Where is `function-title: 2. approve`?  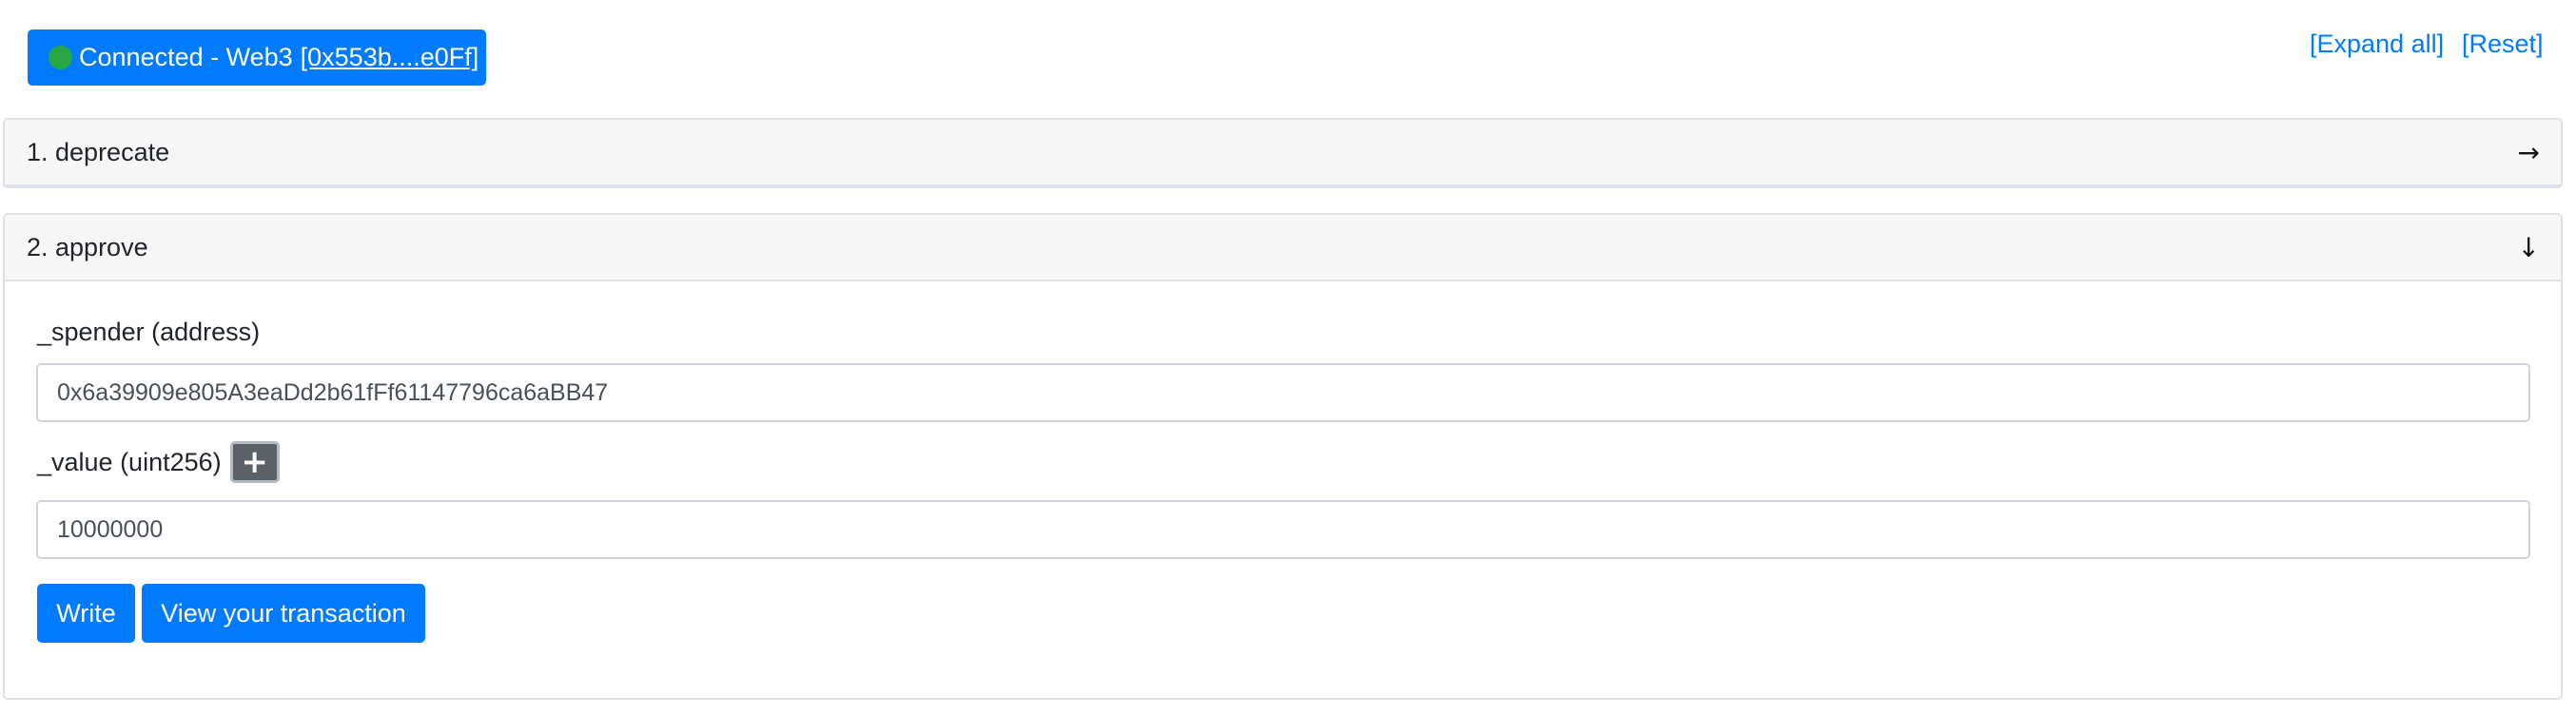
function-title: 2. approve is located at coordinates (88, 246).